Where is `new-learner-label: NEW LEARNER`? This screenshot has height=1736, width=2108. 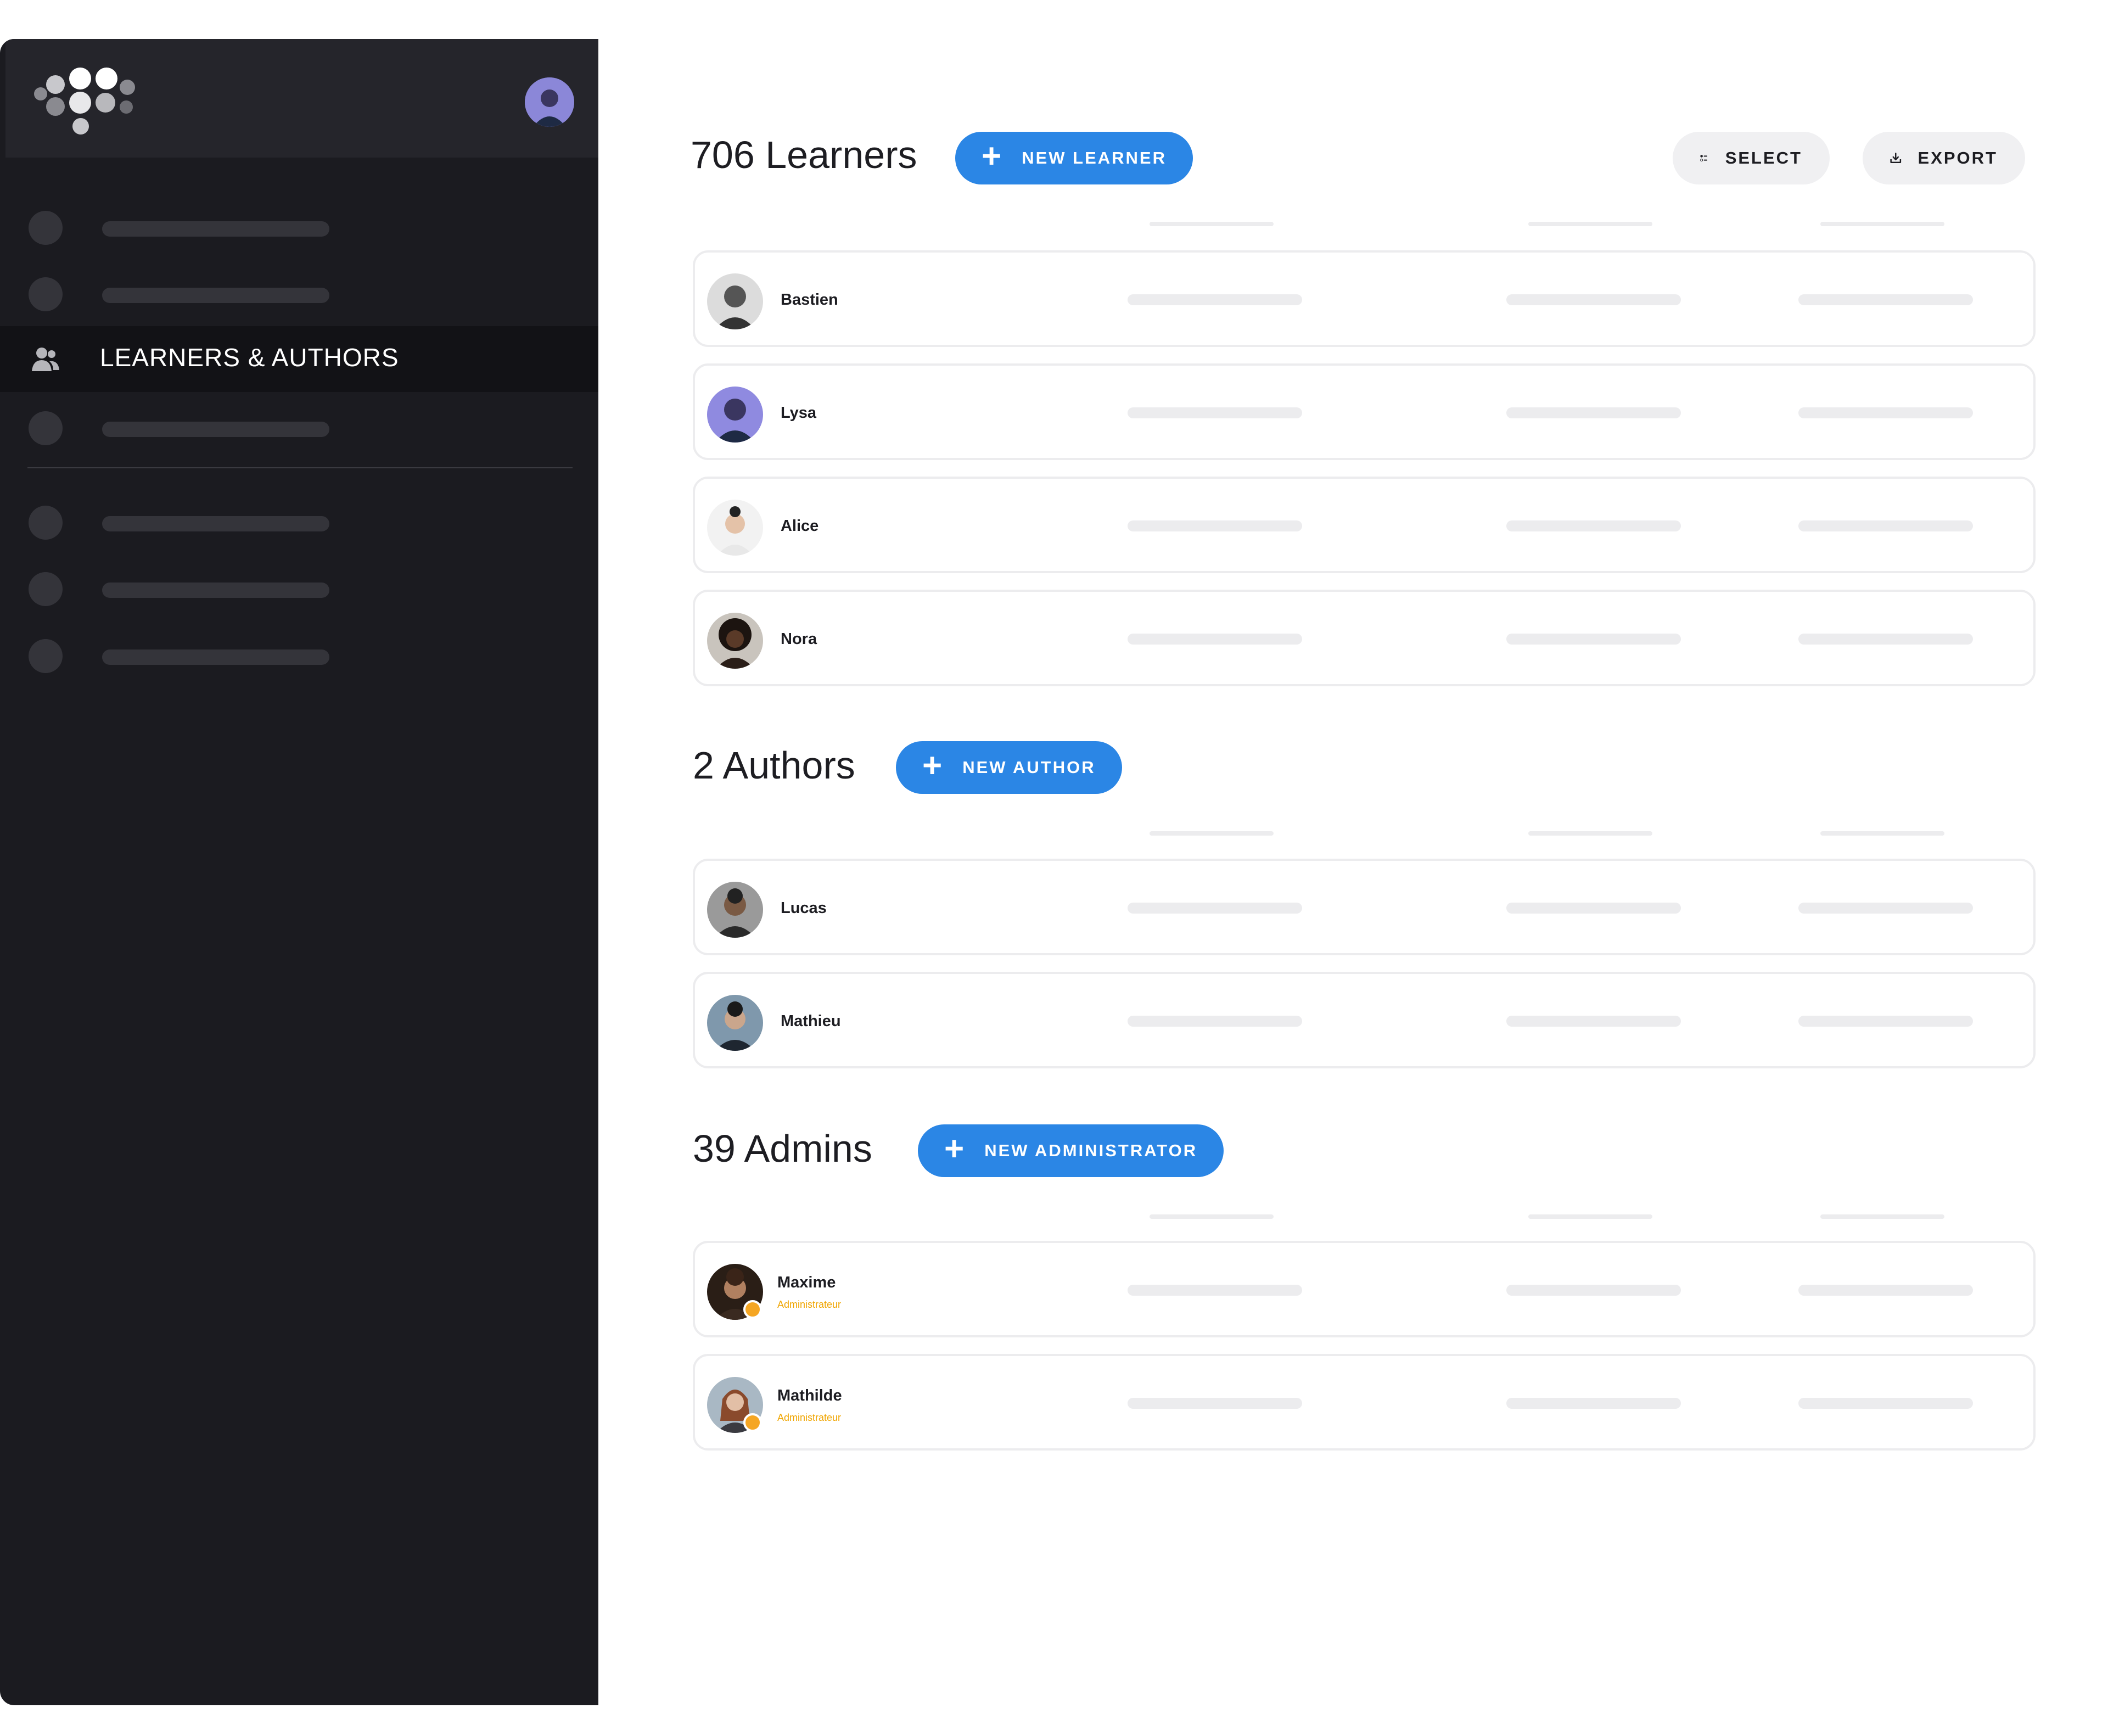 new-learner-label: NEW LEARNER is located at coordinates (1094, 157).